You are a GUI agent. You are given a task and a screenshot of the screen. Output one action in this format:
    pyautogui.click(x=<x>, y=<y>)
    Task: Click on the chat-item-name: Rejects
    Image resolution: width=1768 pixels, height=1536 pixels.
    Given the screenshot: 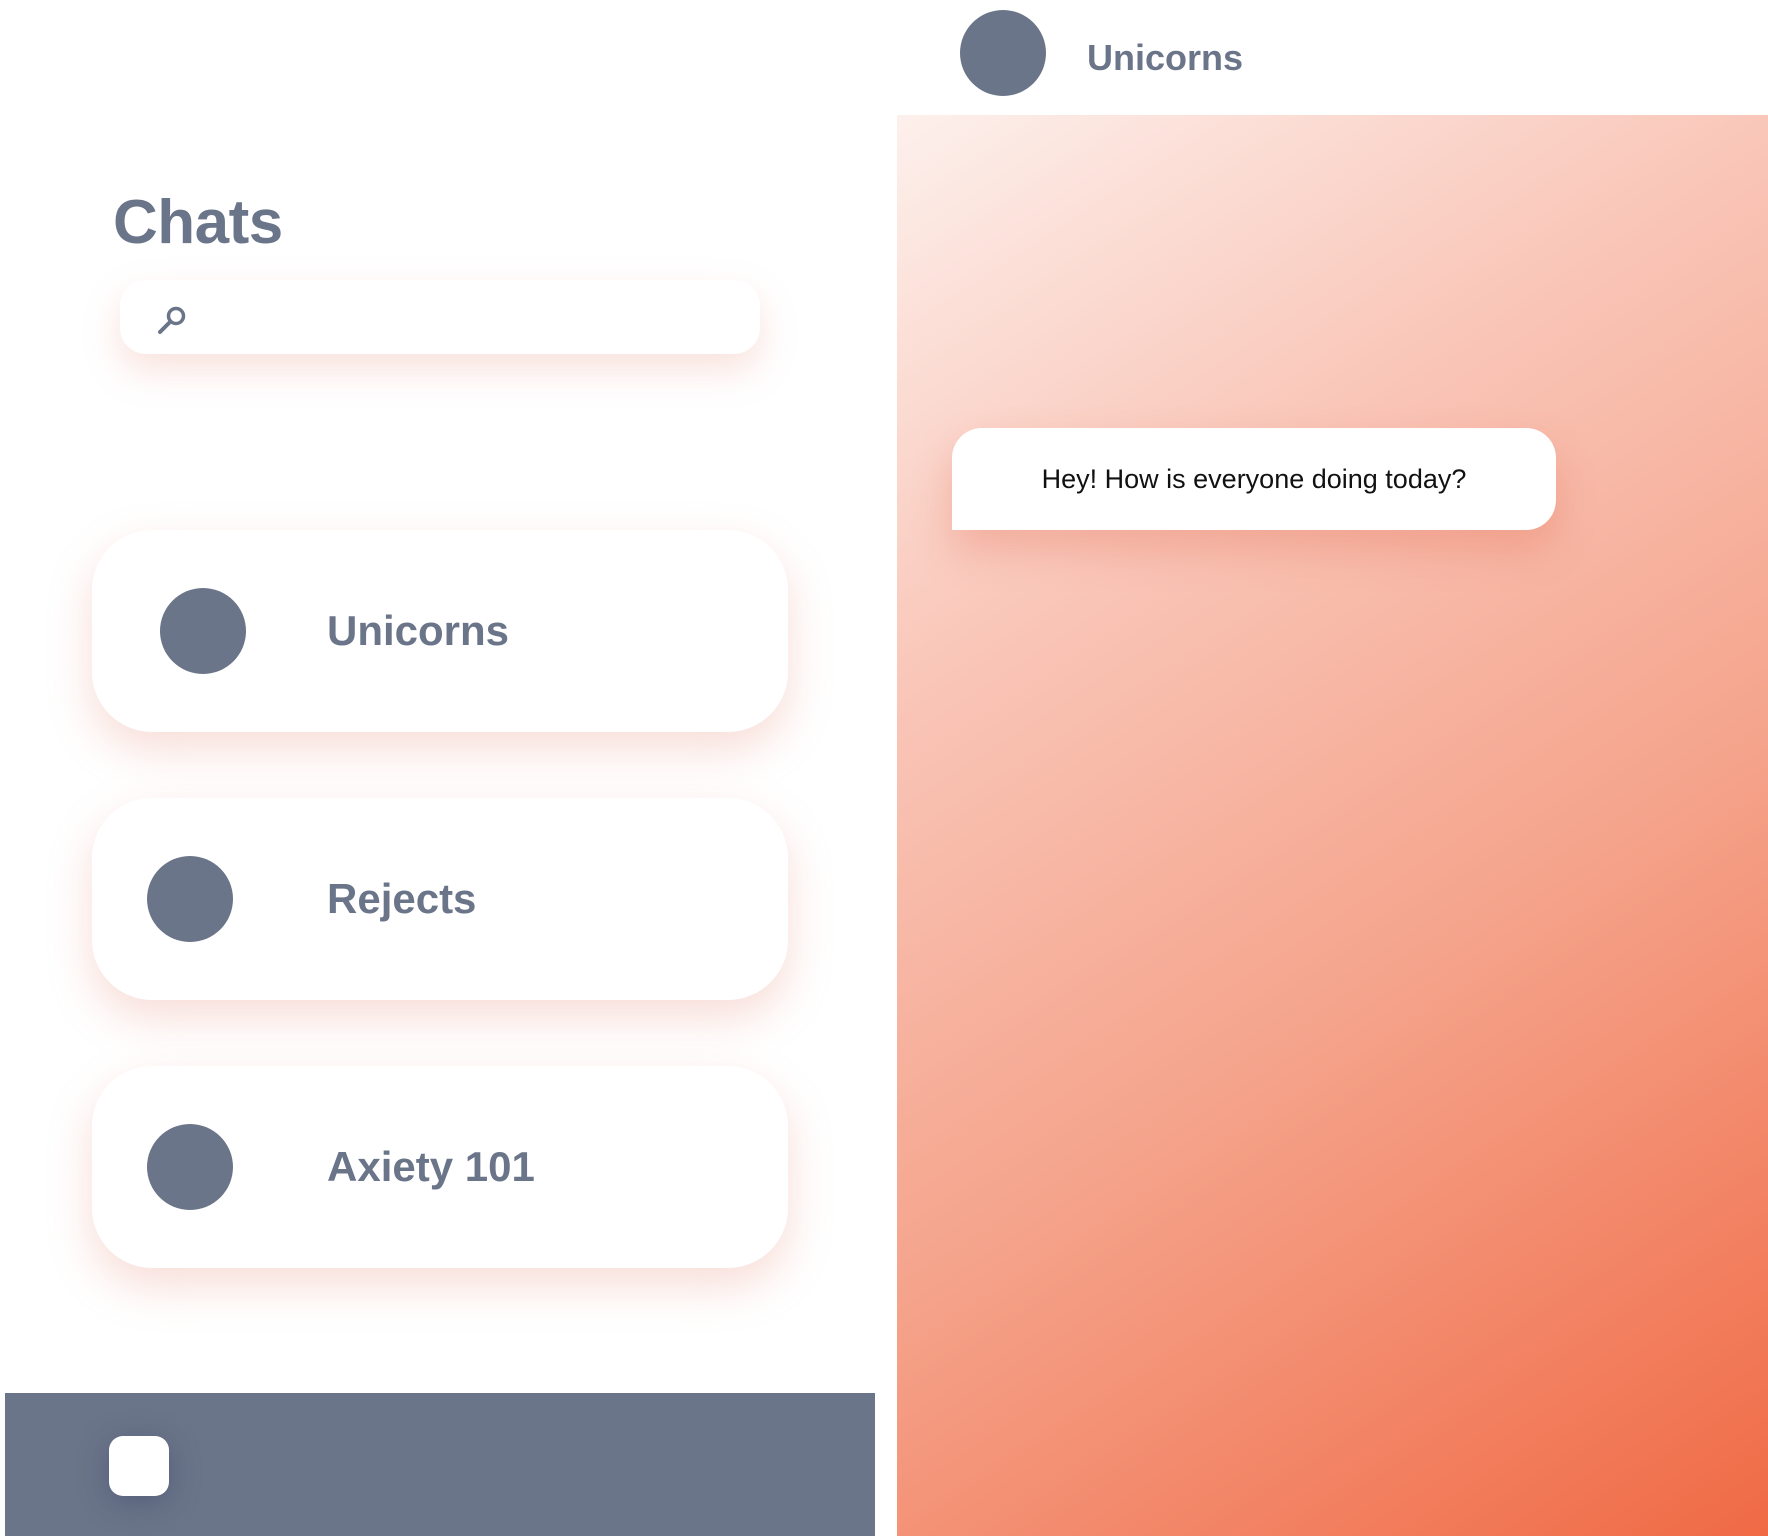 What is the action you would take?
    pyautogui.click(x=402, y=898)
    